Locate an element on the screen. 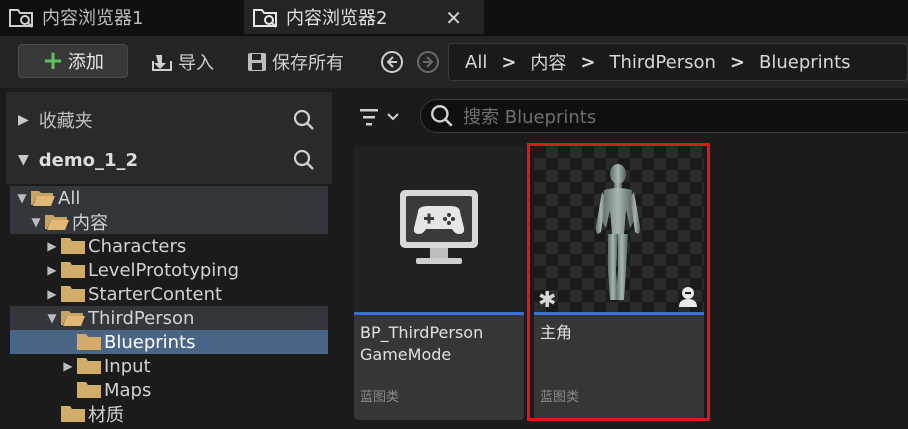 This screenshot has height=429, width=908. breadcrumb: All > 内容 > ThirdPerson > Blueprints is located at coordinates (678, 62).